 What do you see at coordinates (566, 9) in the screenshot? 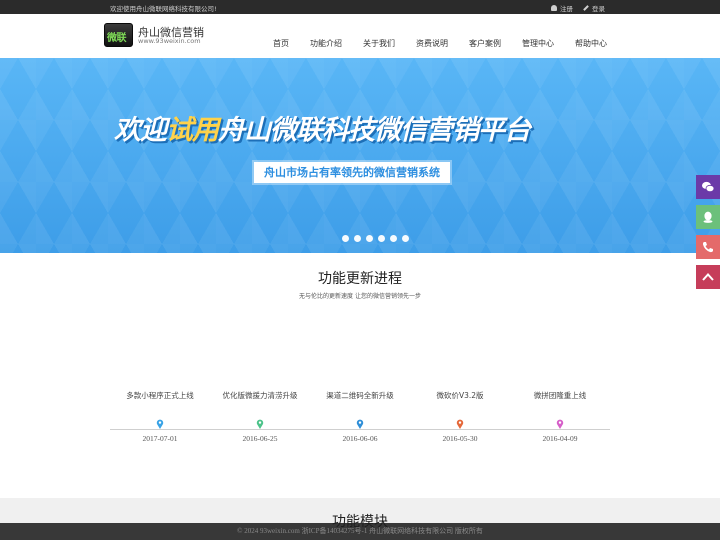
I see `register-label: 注册` at bounding box center [566, 9].